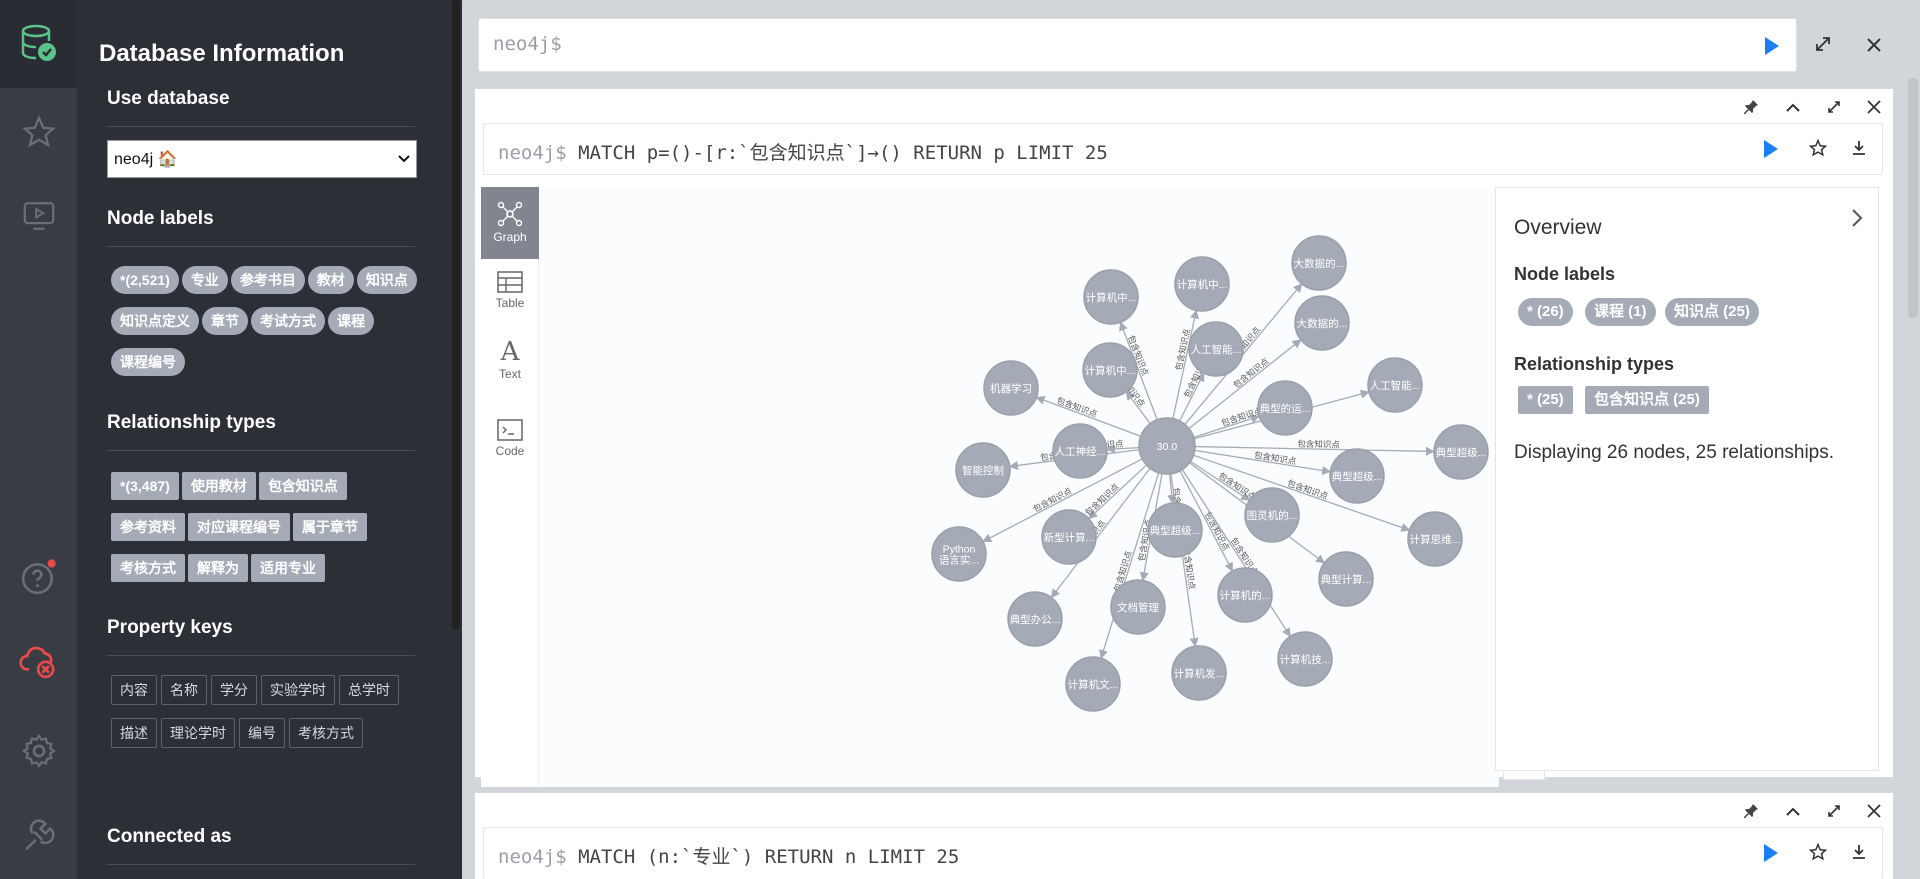 The height and width of the screenshot is (879, 1920). Describe the element at coordinates (145, 280) in the screenshot. I see `node-label-chip: *(2,521)` at that location.